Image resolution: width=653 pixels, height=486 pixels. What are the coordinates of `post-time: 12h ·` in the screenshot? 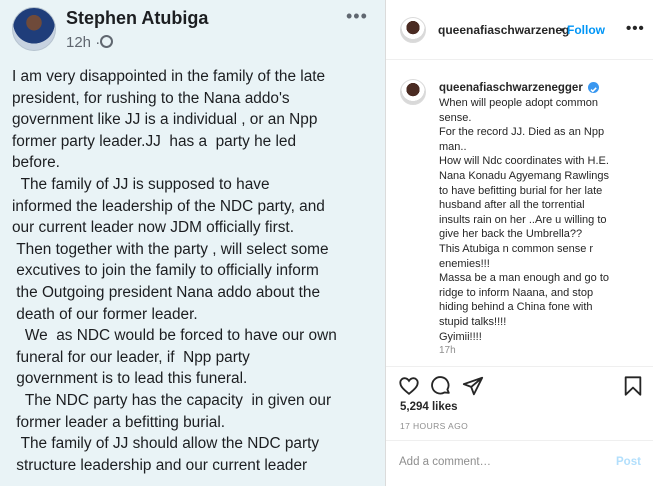 It's located at (83, 42).